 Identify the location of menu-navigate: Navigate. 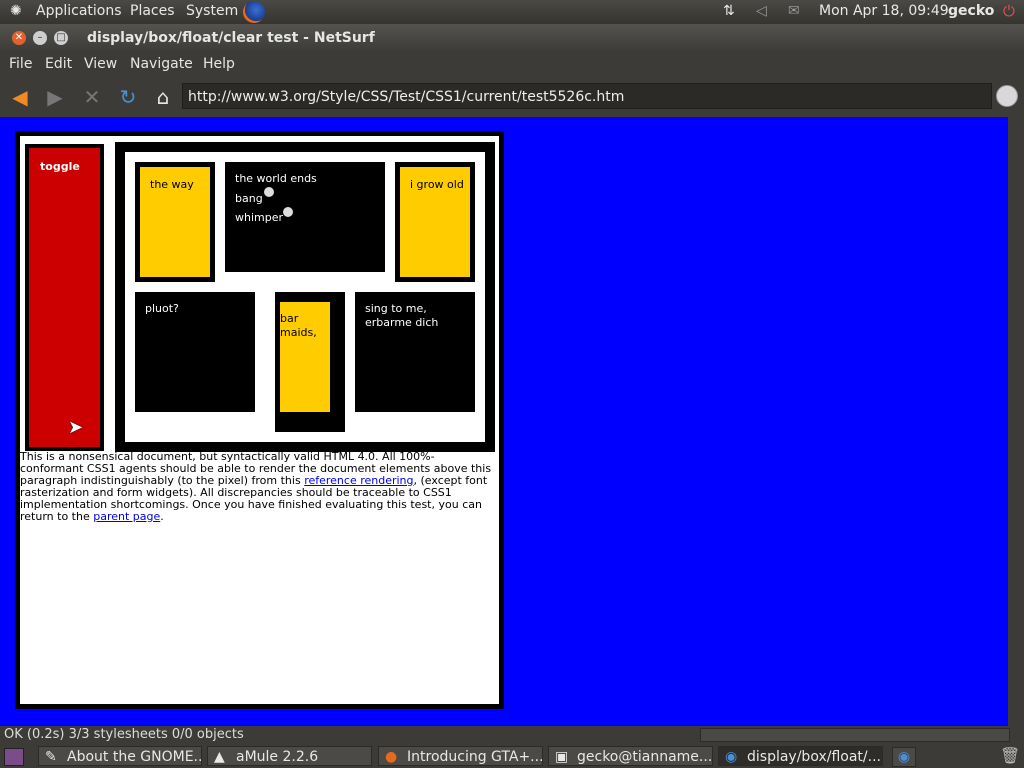
(161, 64).